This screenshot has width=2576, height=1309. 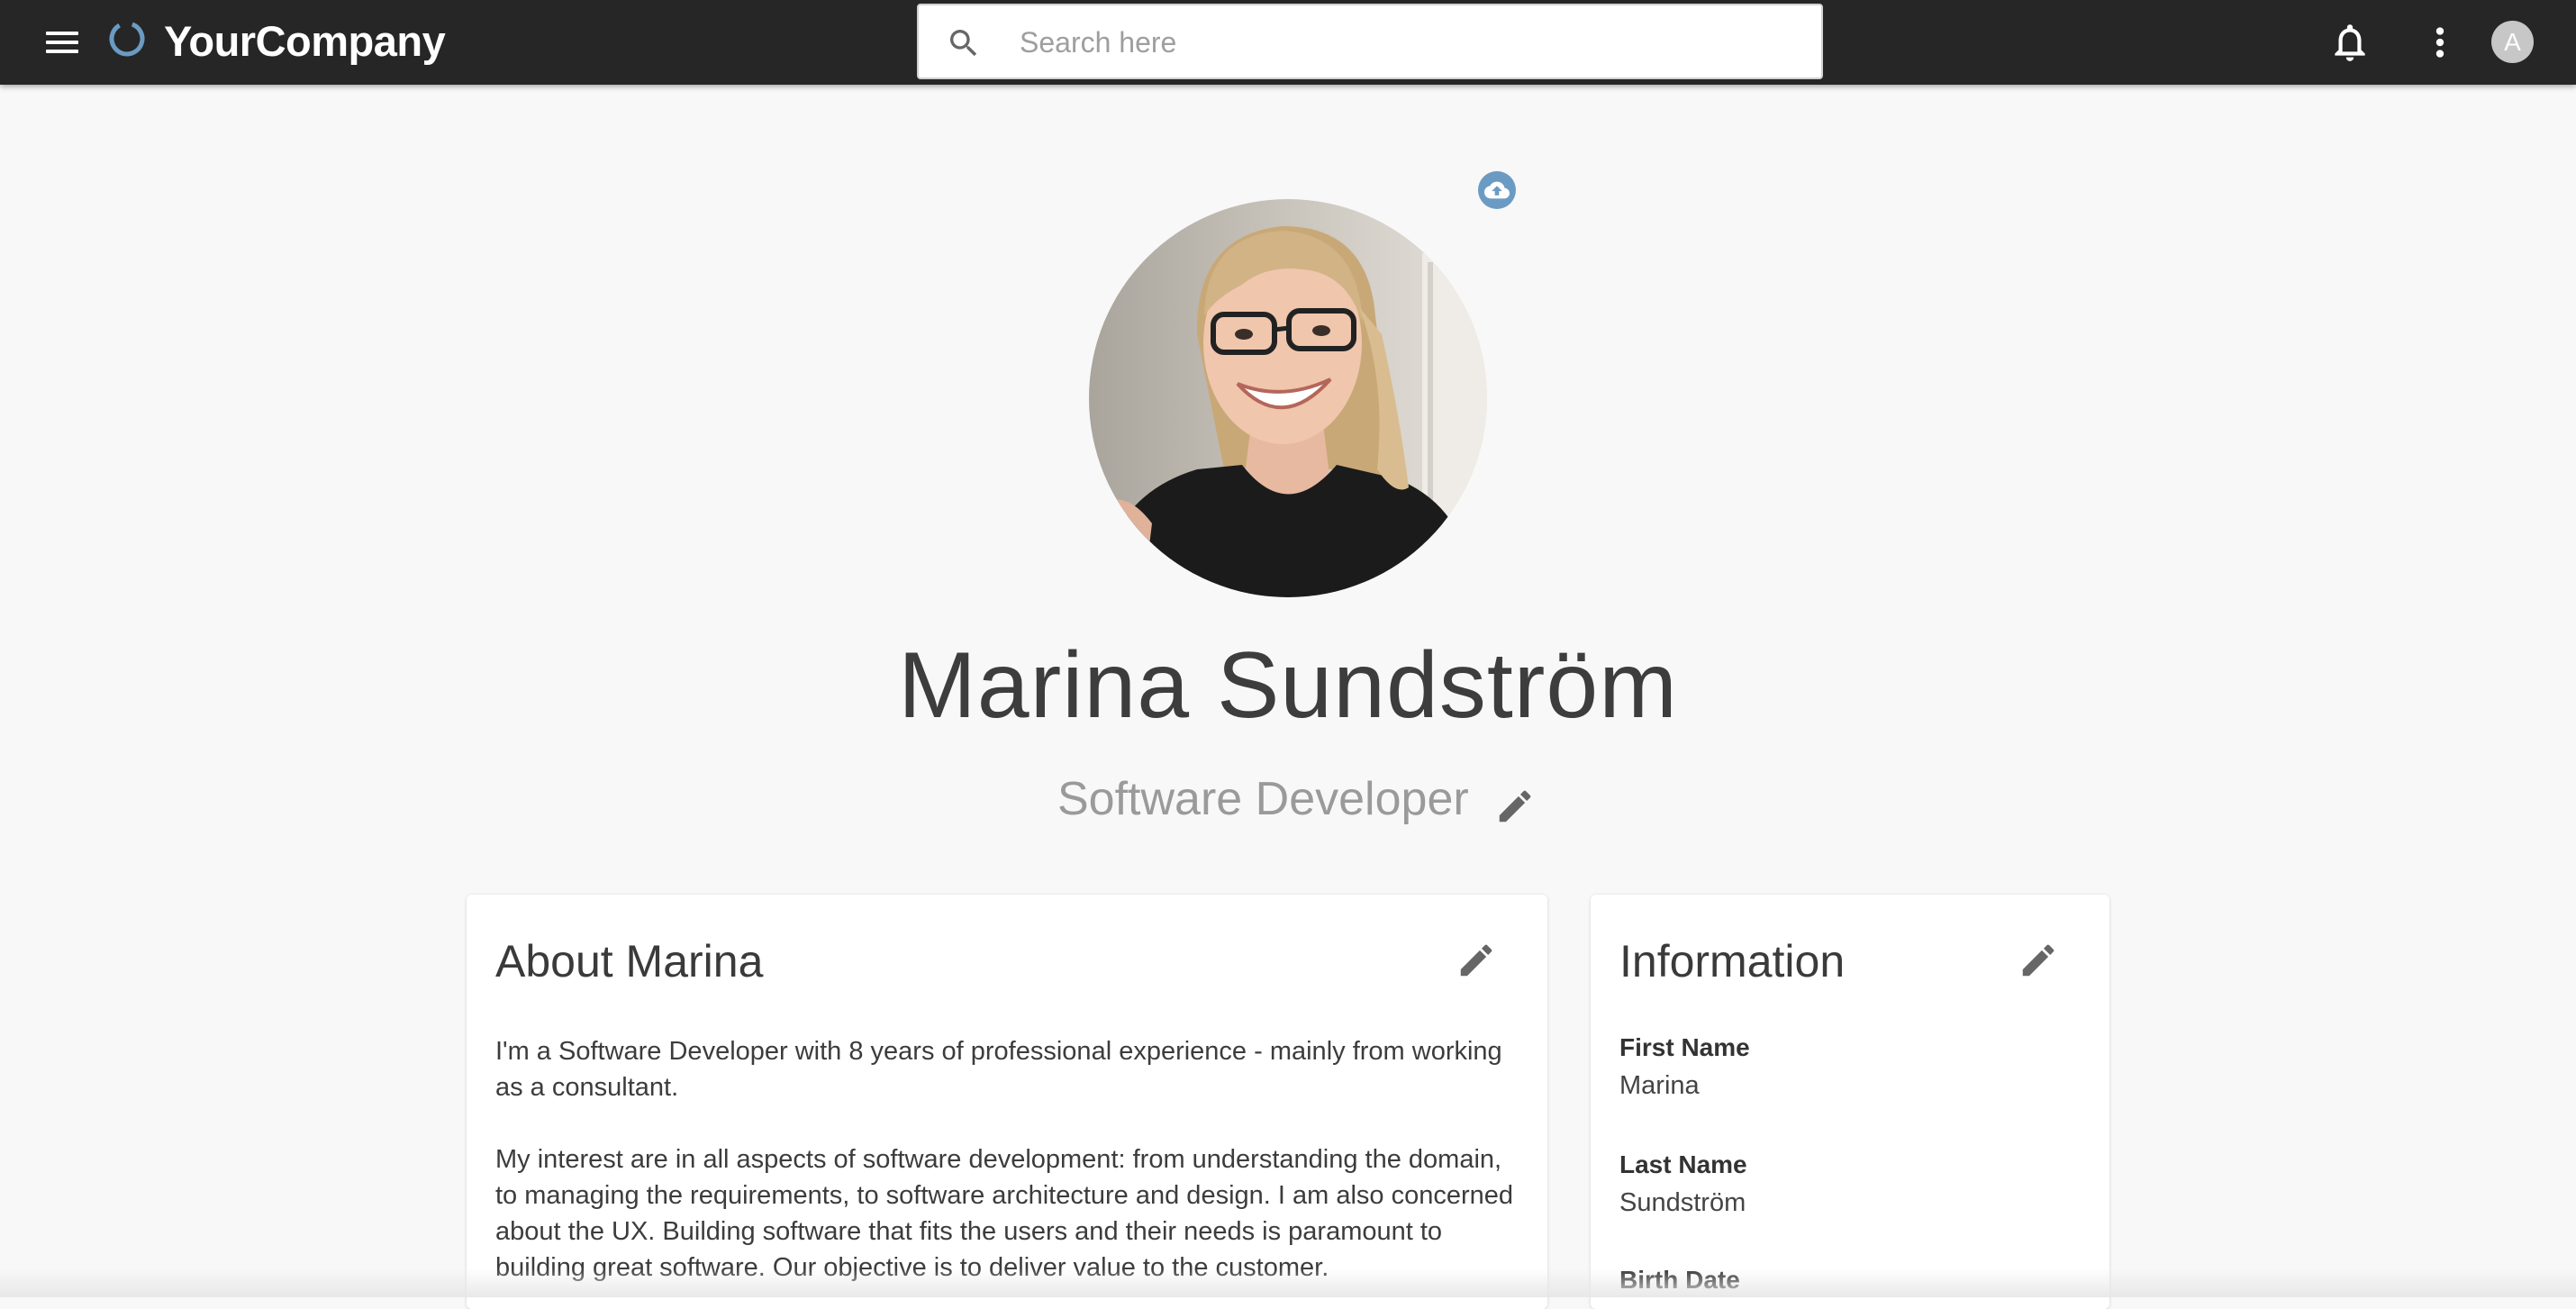 What do you see at coordinates (62, 42) in the screenshot?
I see `menu-icon` at bounding box center [62, 42].